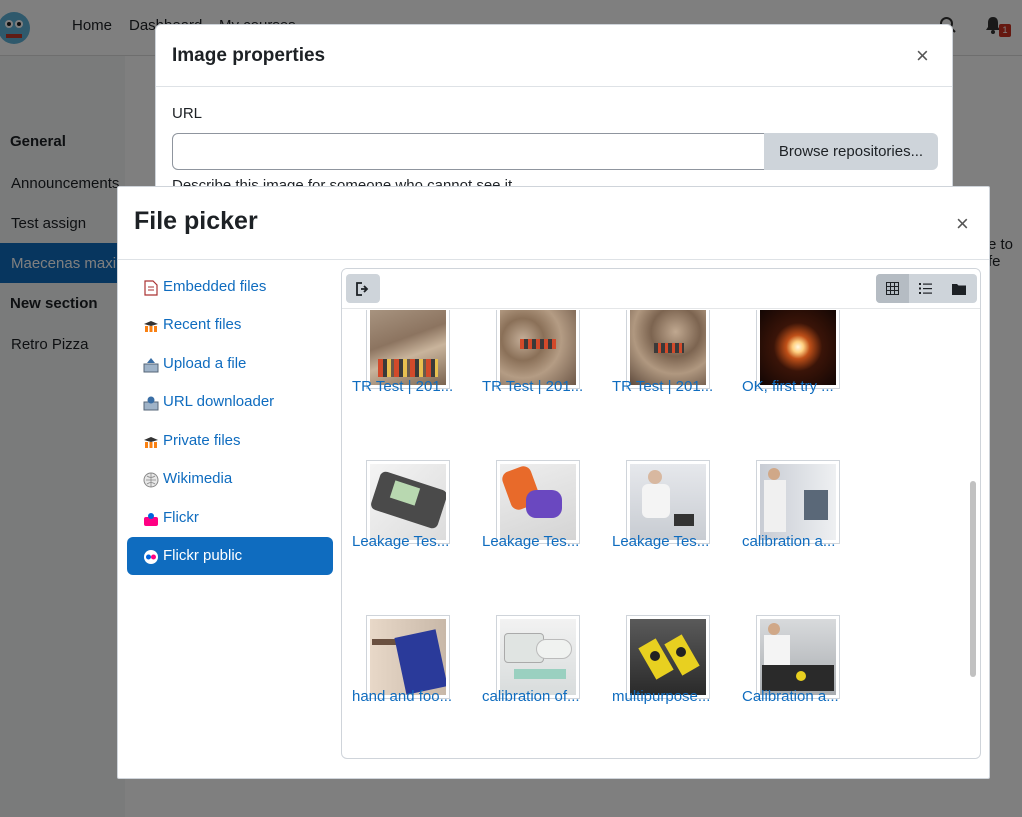  I want to click on sign-out-icon, so click(362, 288).